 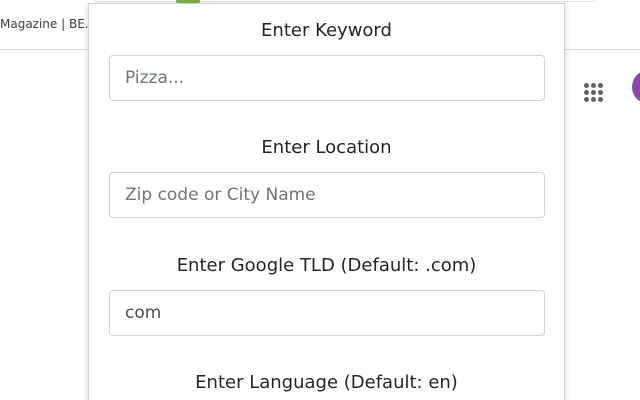 What do you see at coordinates (344, 1) in the screenshot?
I see `address-bar` at bounding box center [344, 1].